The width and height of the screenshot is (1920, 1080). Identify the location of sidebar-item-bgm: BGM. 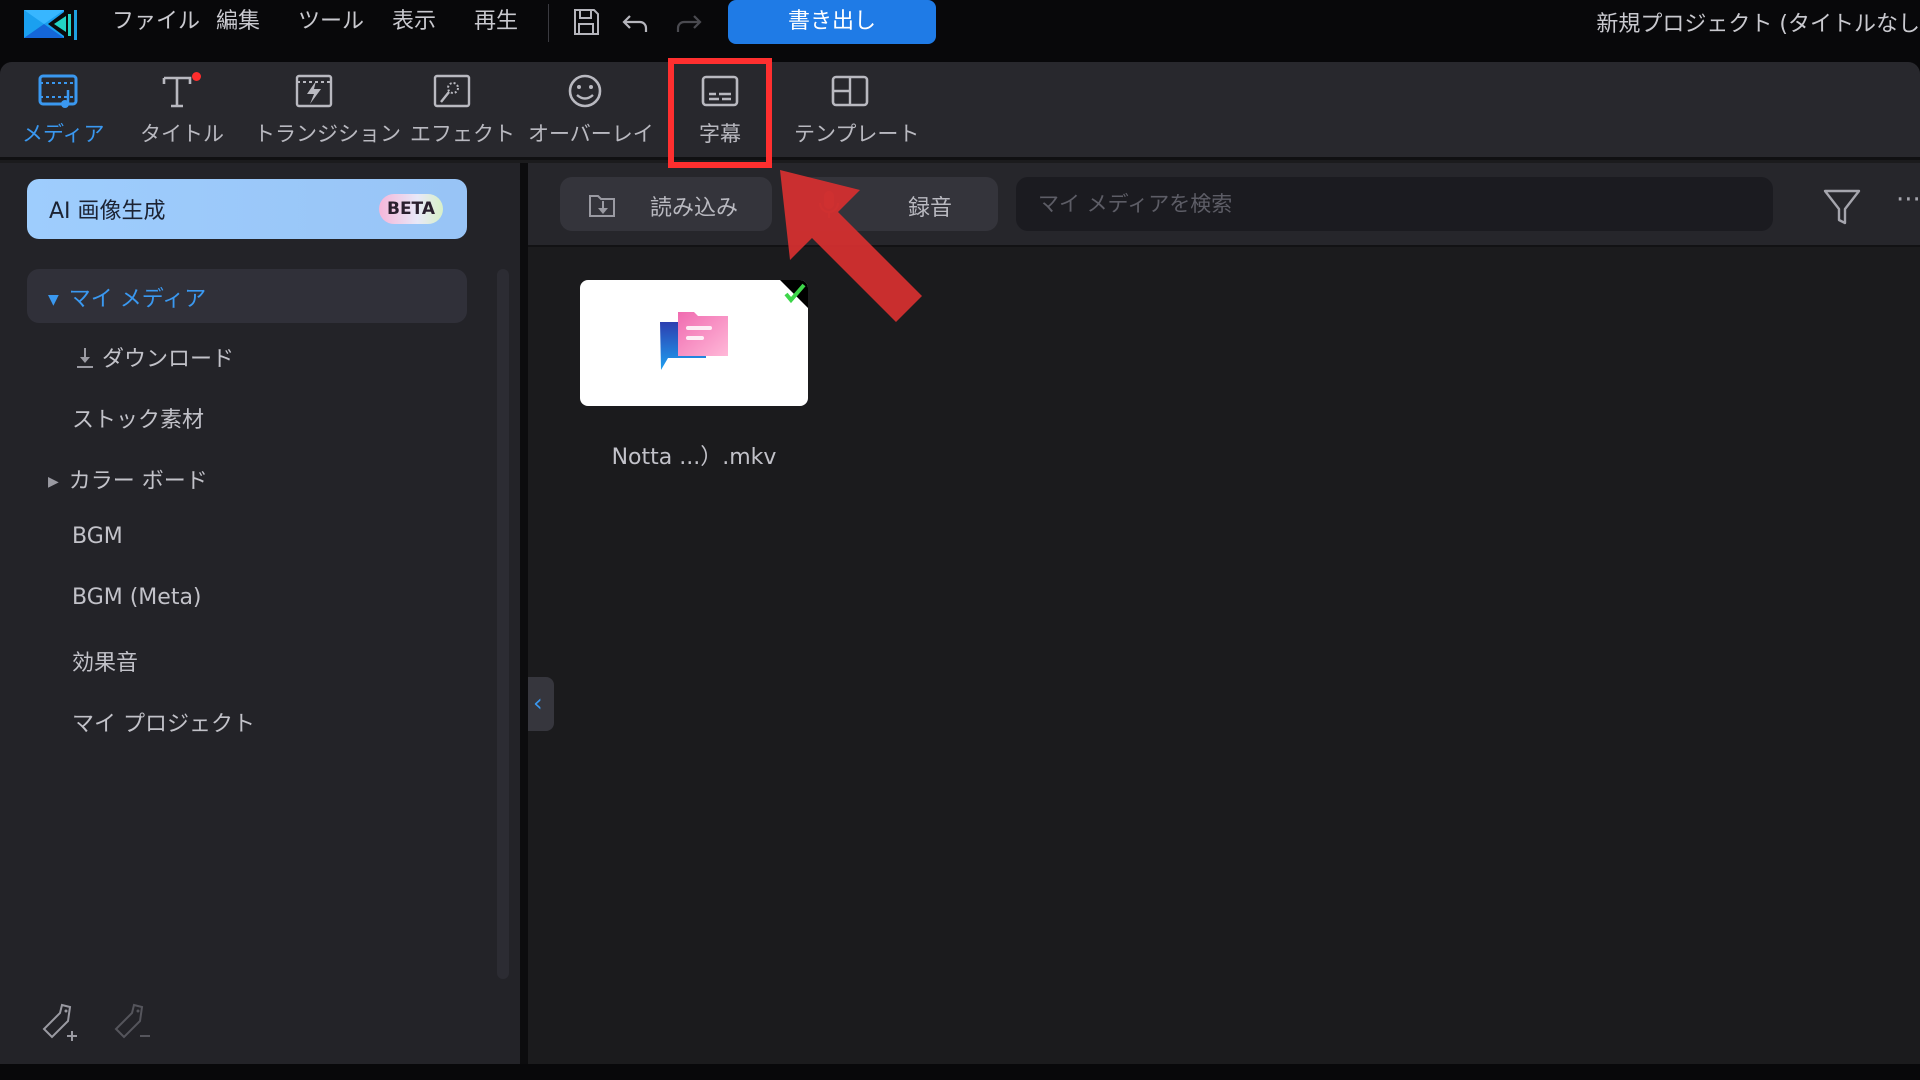
(97, 536).